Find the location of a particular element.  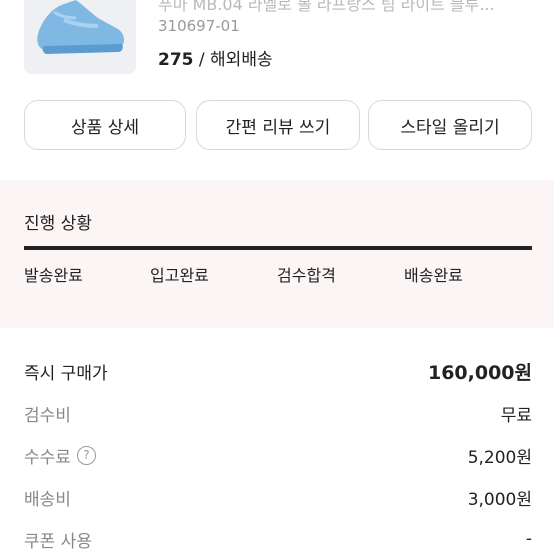

commission-value: 5,200원 is located at coordinates (499, 457).